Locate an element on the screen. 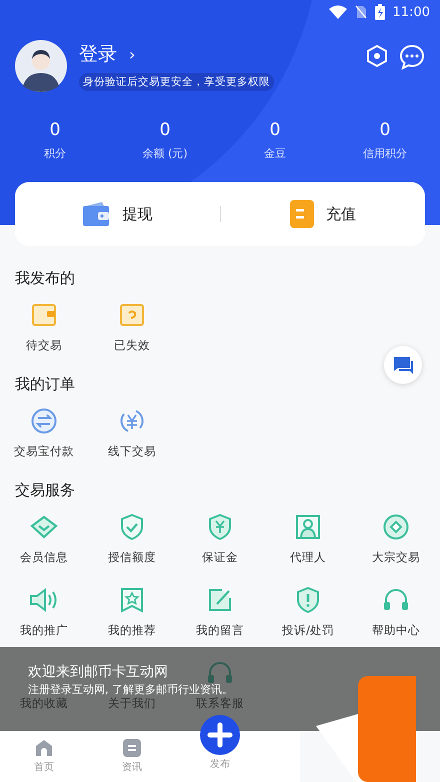  menu-item: 线下交易 is located at coordinates (132, 451).